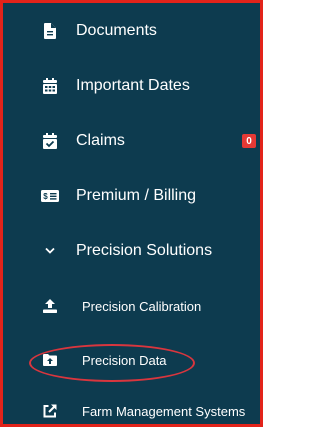 The height and width of the screenshot is (427, 320). What do you see at coordinates (136, 195) in the screenshot?
I see `nav-item-label: Premium / Billing` at bounding box center [136, 195].